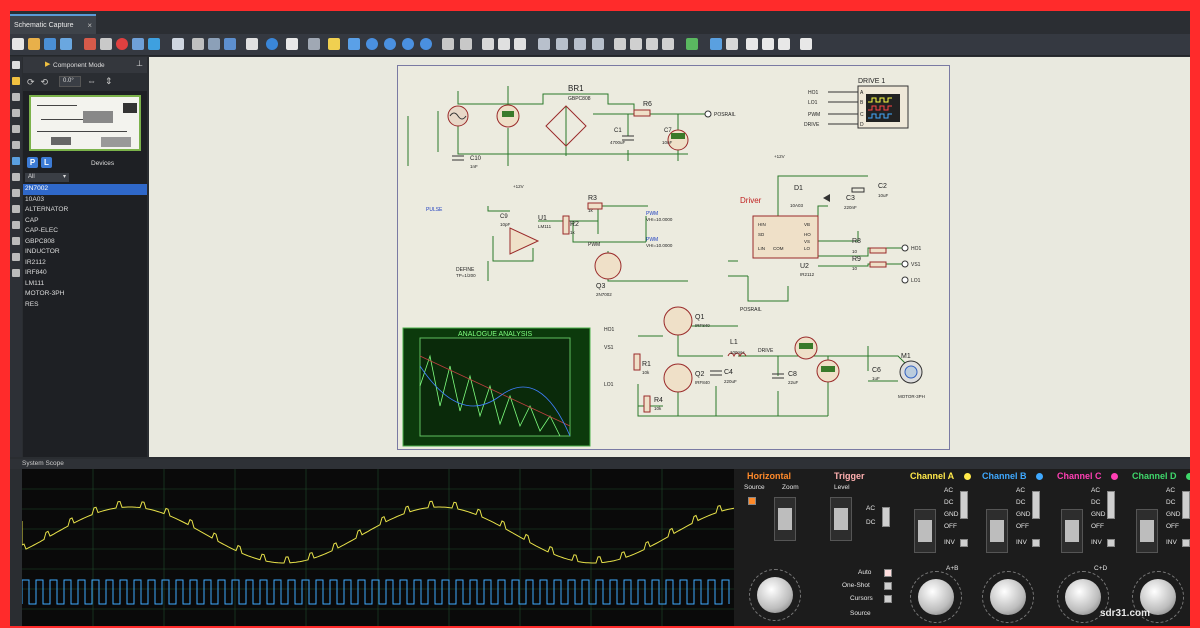 The image size is (1200, 628). What do you see at coordinates (178, 44) in the screenshot?
I see `cross-icon` at bounding box center [178, 44].